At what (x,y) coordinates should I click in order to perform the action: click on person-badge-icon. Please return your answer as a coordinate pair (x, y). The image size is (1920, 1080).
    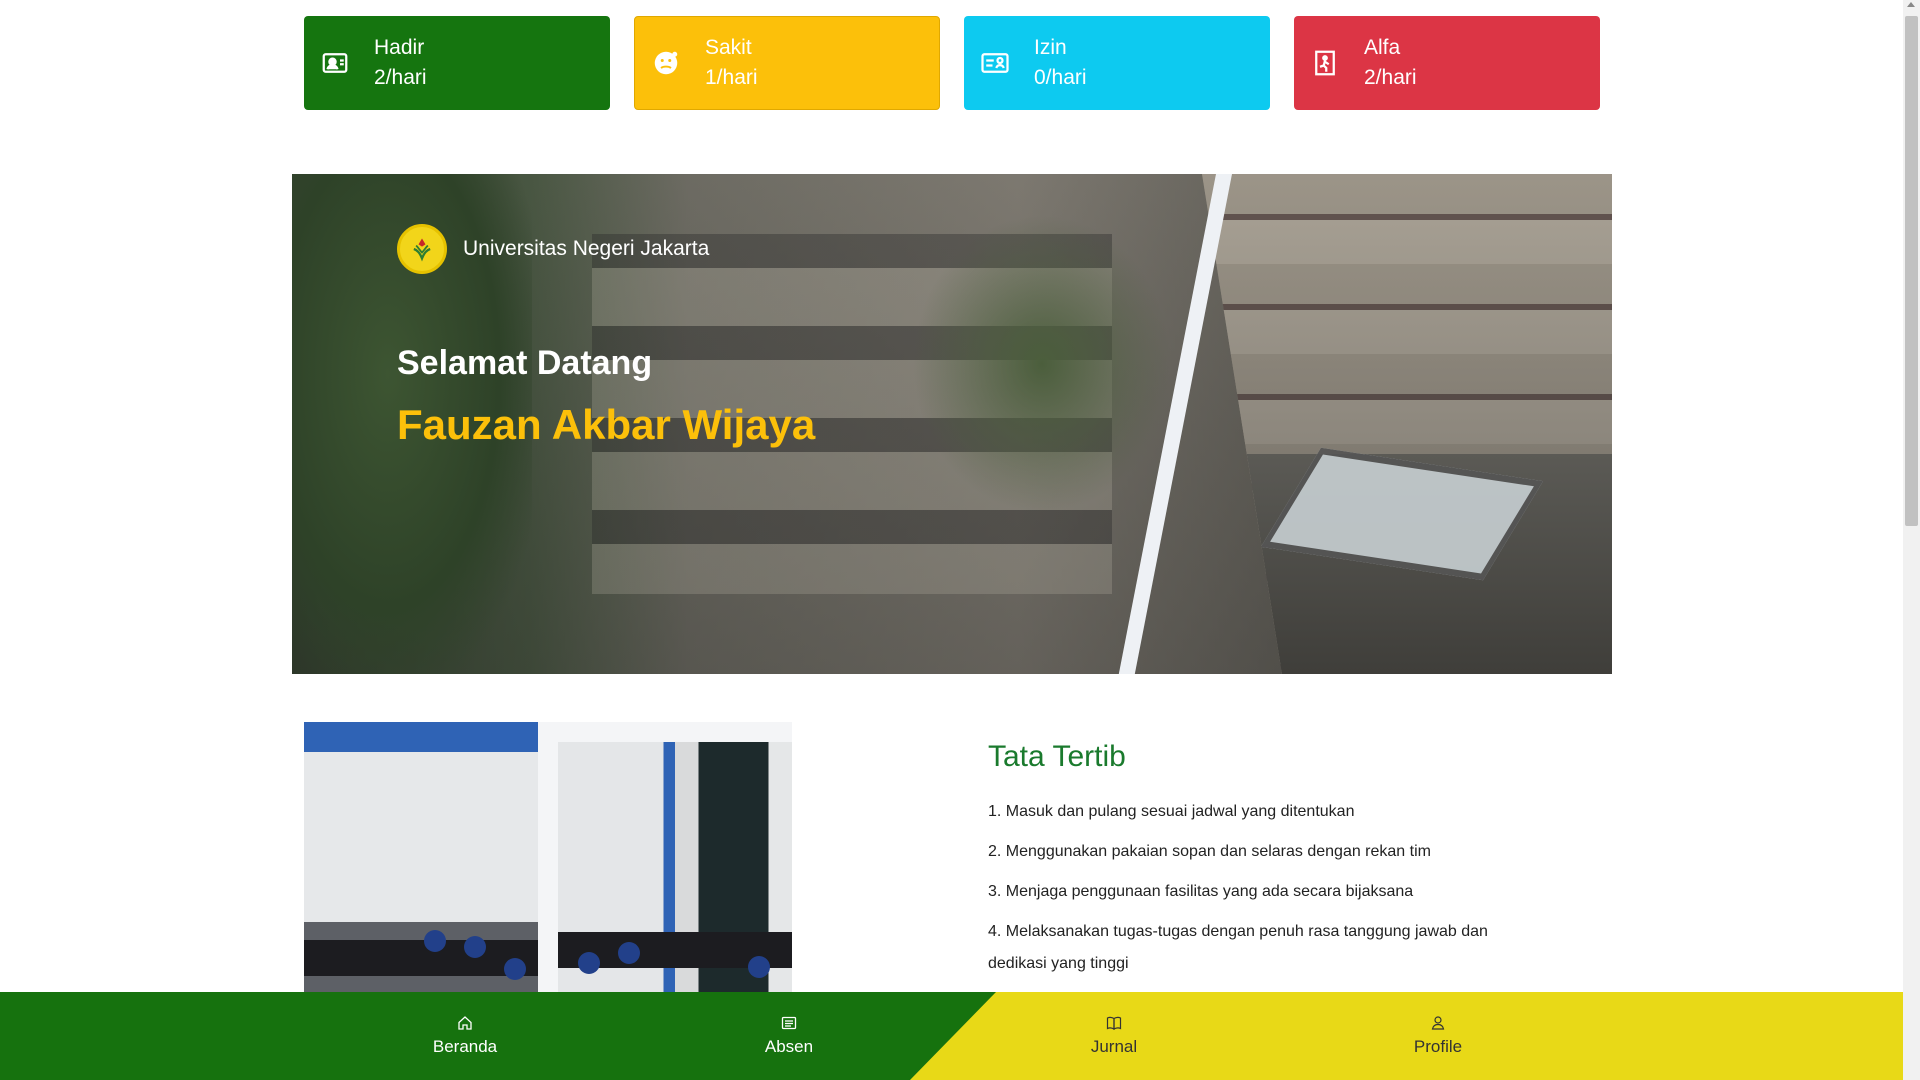
    Looking at the image, I should click on (335, 63).